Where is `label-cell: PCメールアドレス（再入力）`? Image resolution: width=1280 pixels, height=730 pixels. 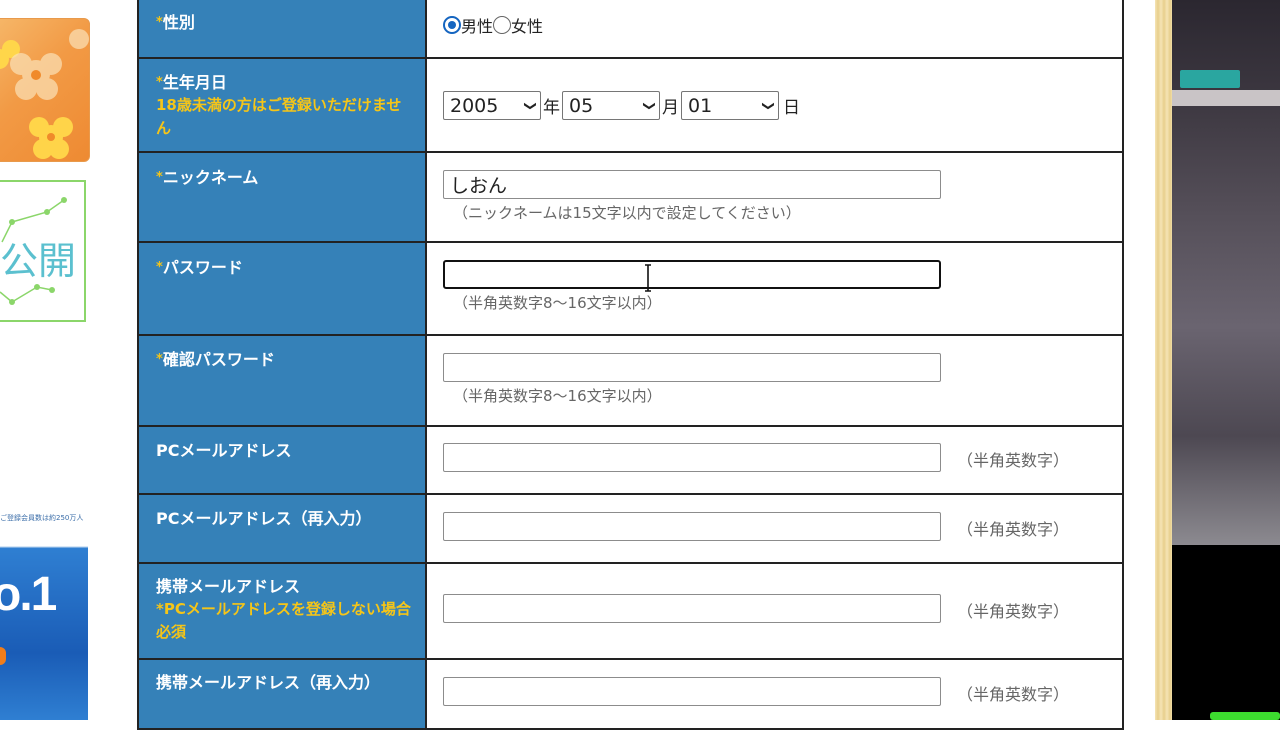
label-cell: PCメールアドレス（再入力） is located at coordinates (282, 528).